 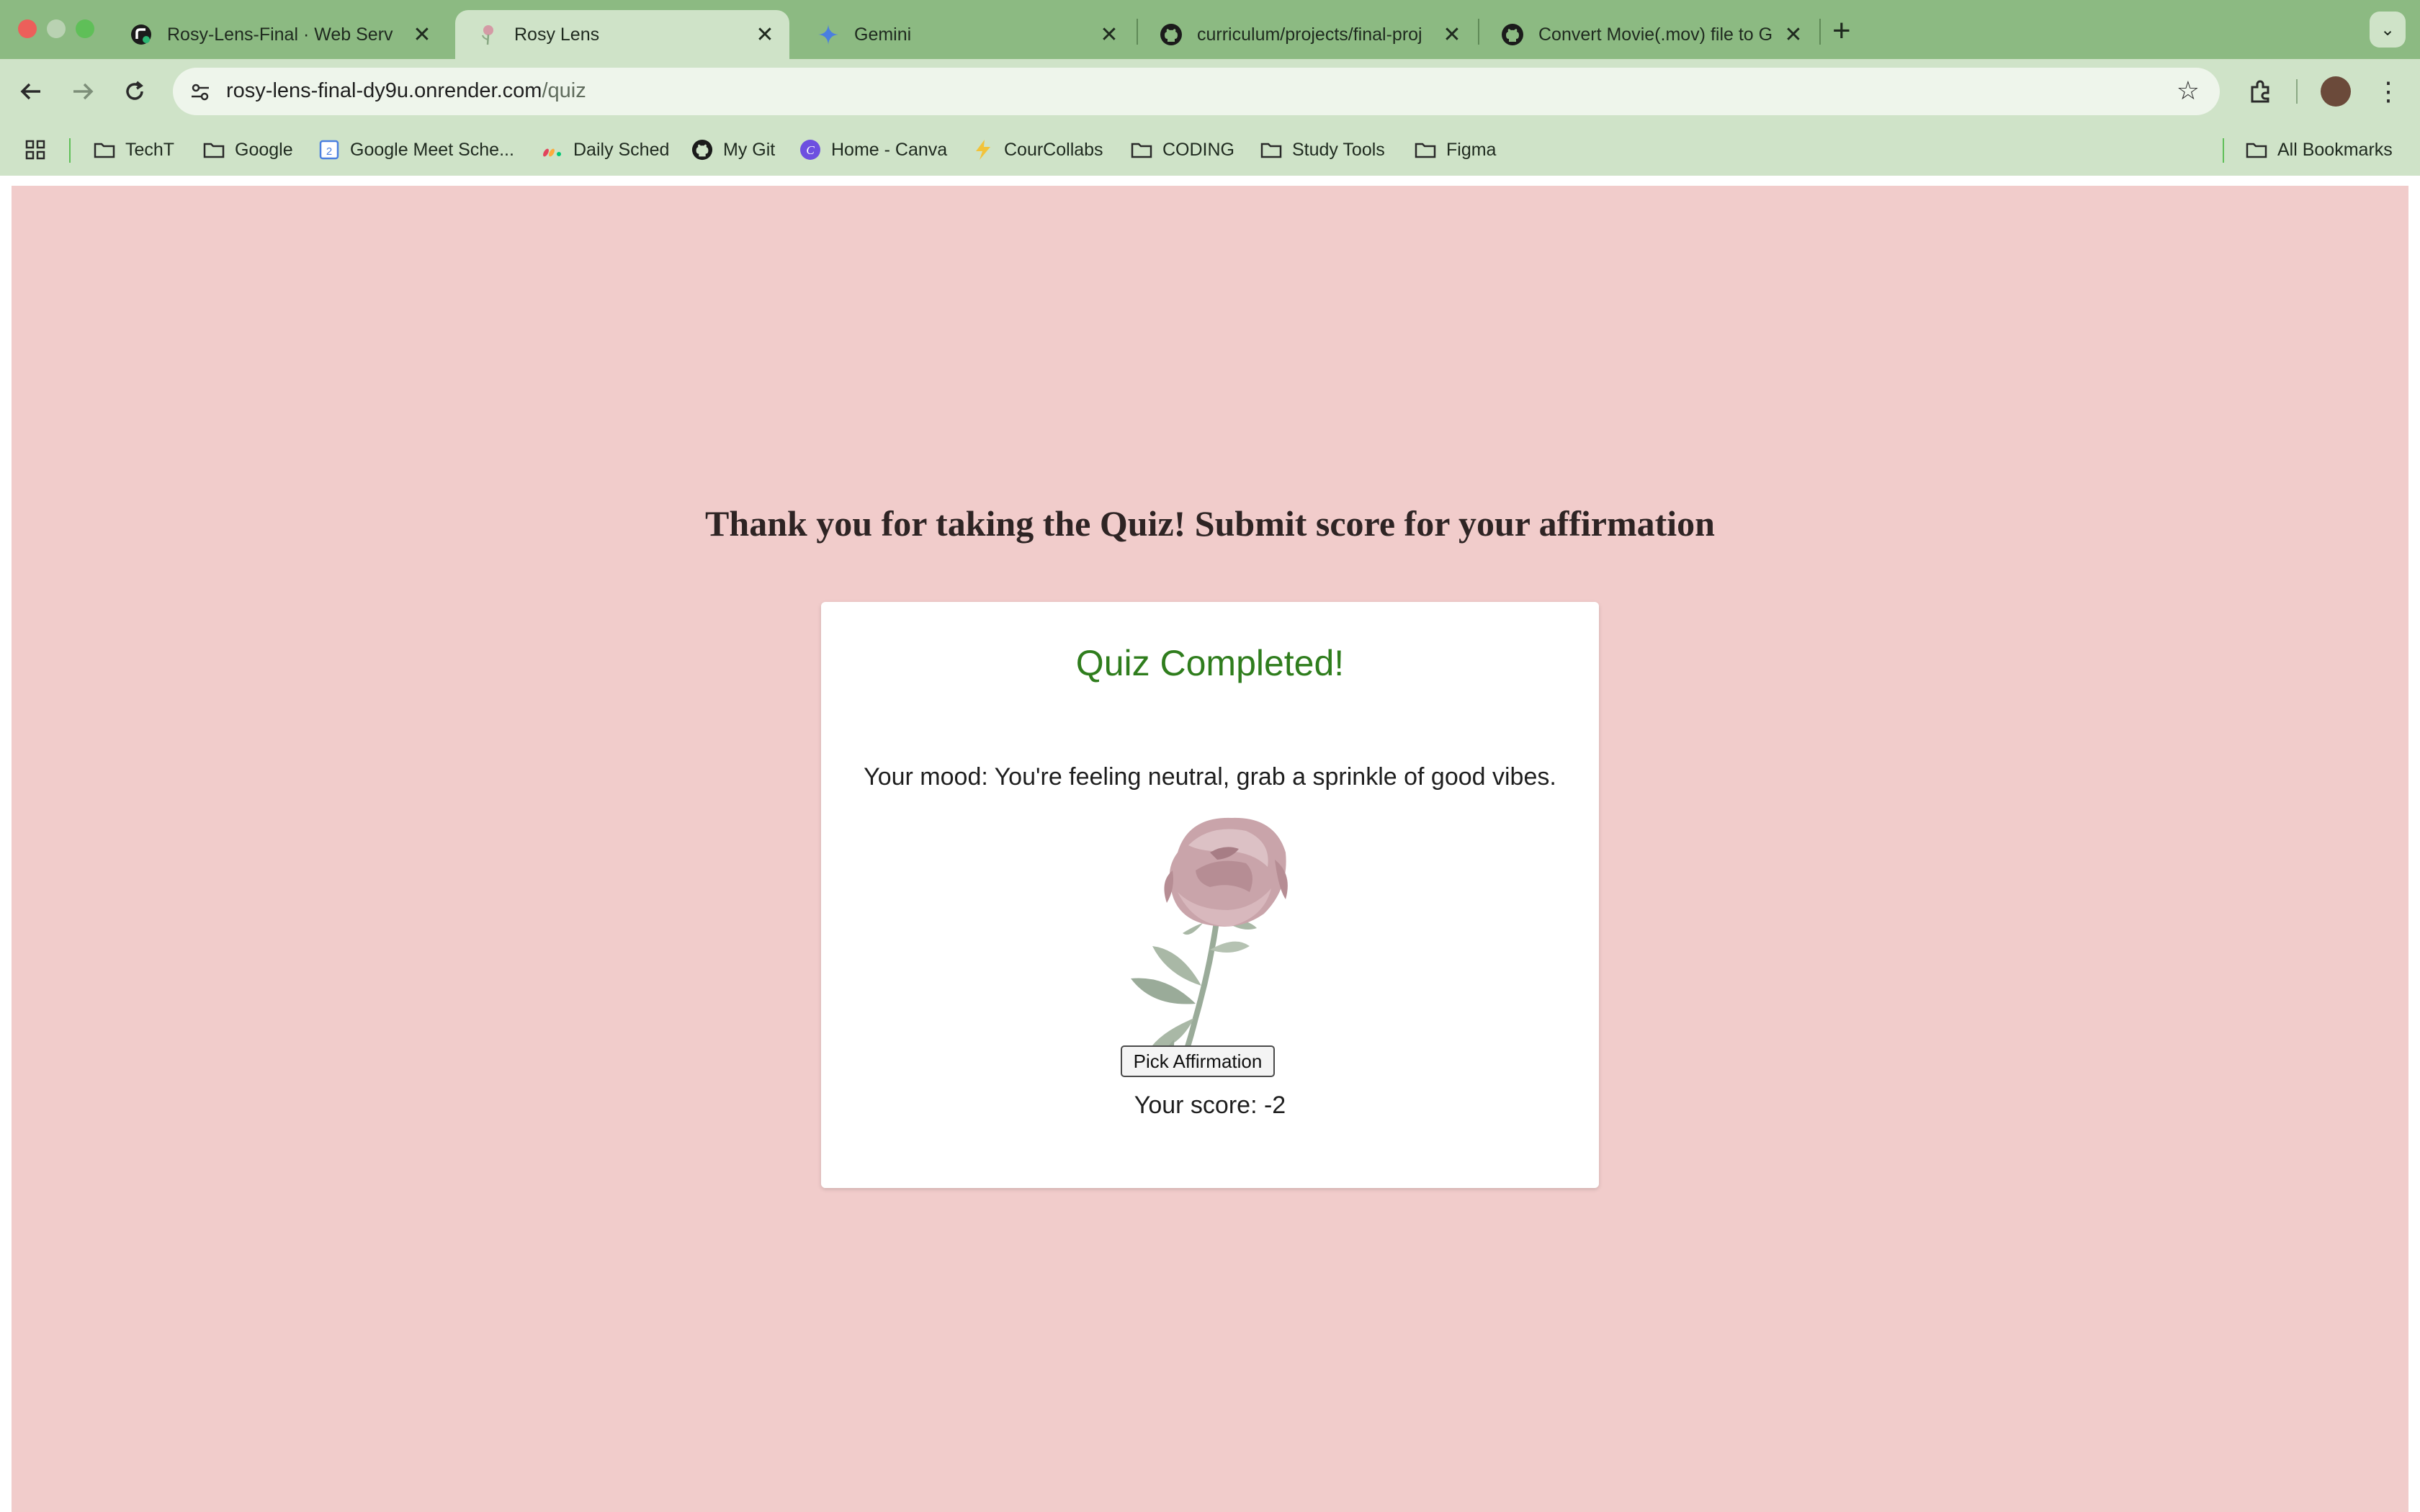 I want to click on calendar-icon: 2, so click(x=329, y=150).